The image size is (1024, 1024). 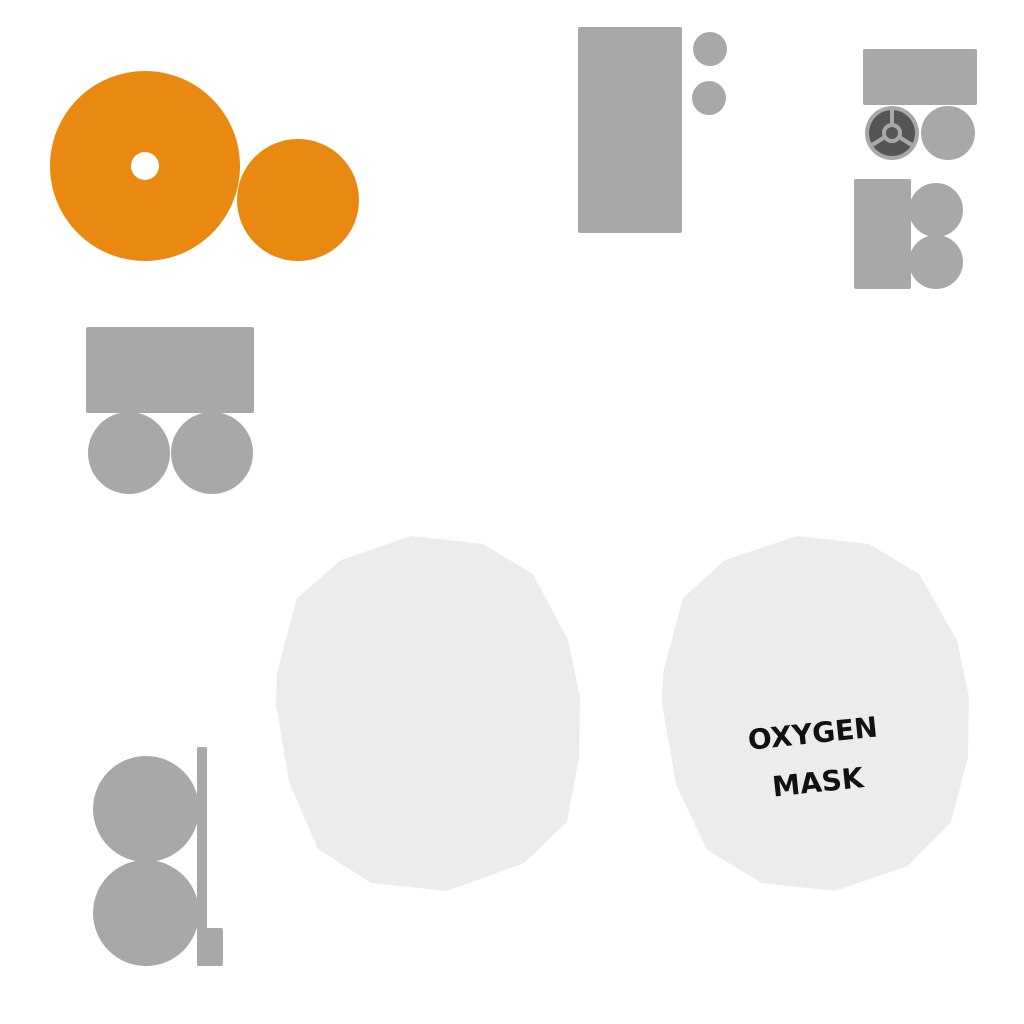 I want to click on cart-with-valve, so click(x=920, y=104).